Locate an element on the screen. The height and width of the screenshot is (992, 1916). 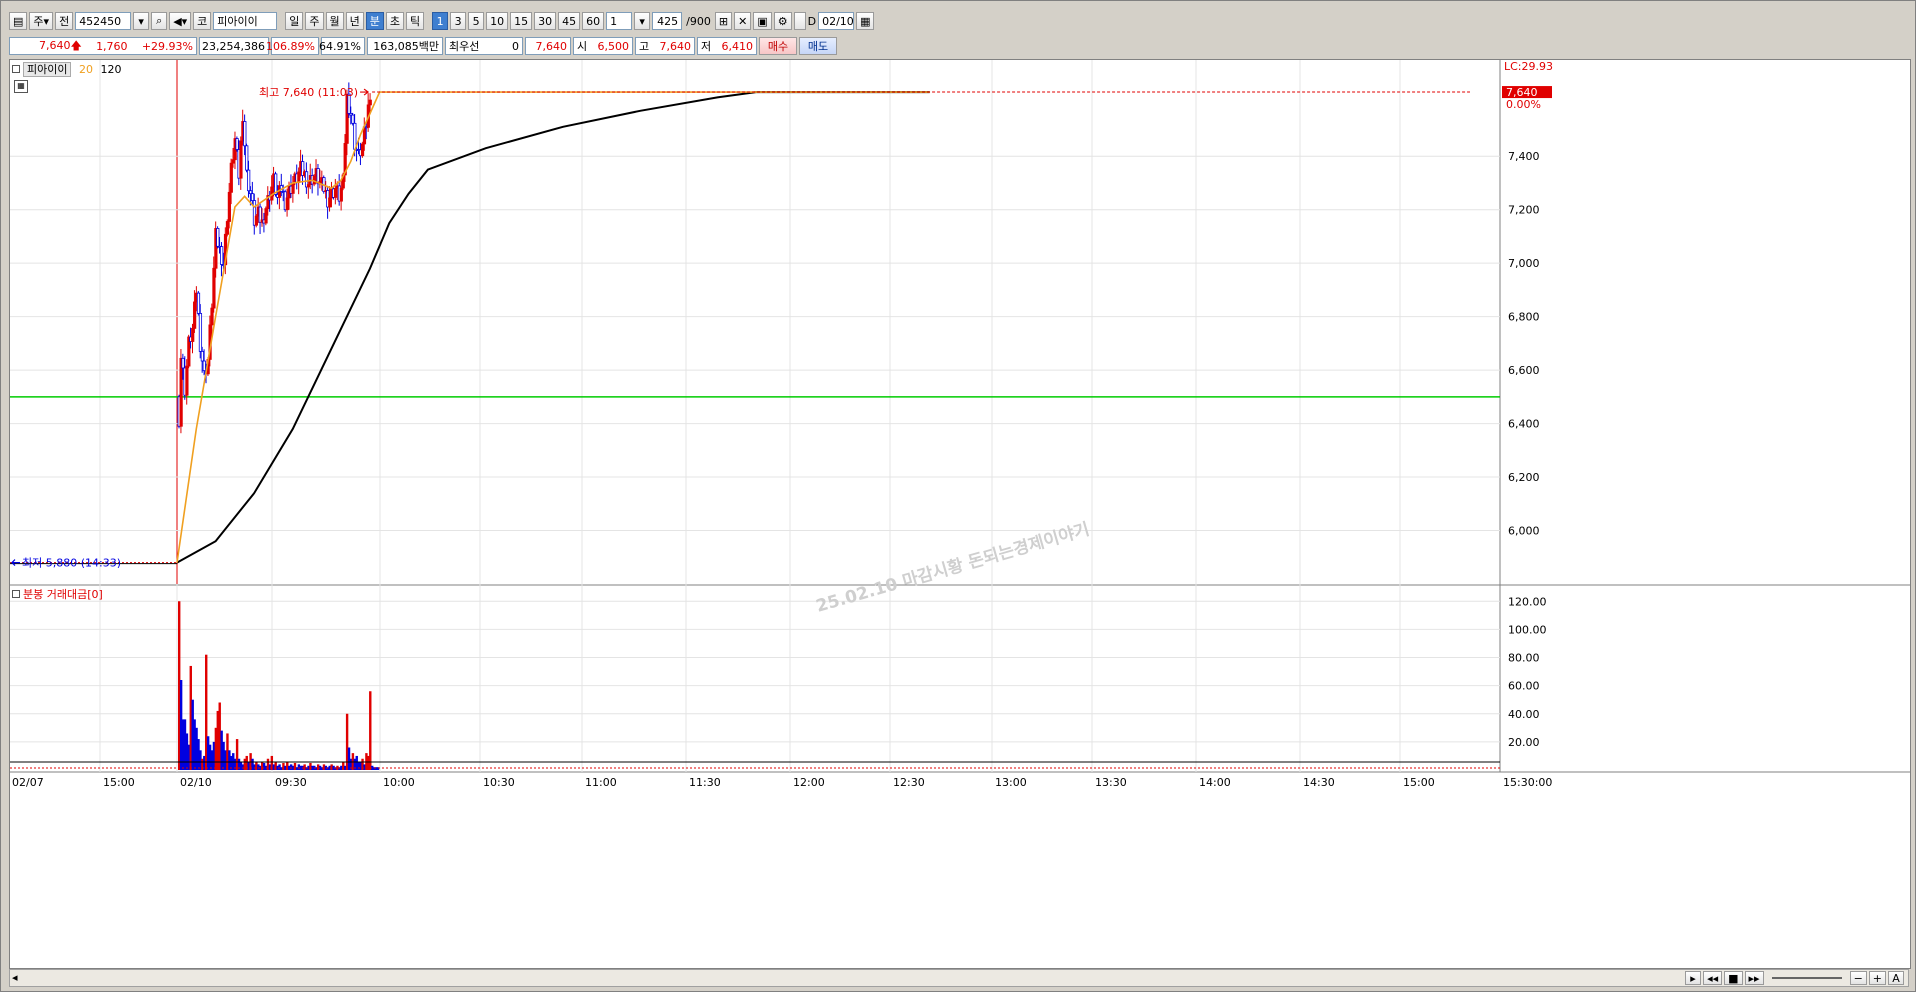
minute-tabs: 1 3 5 10 15 30 45 60 is located at coordinates (518, 21).